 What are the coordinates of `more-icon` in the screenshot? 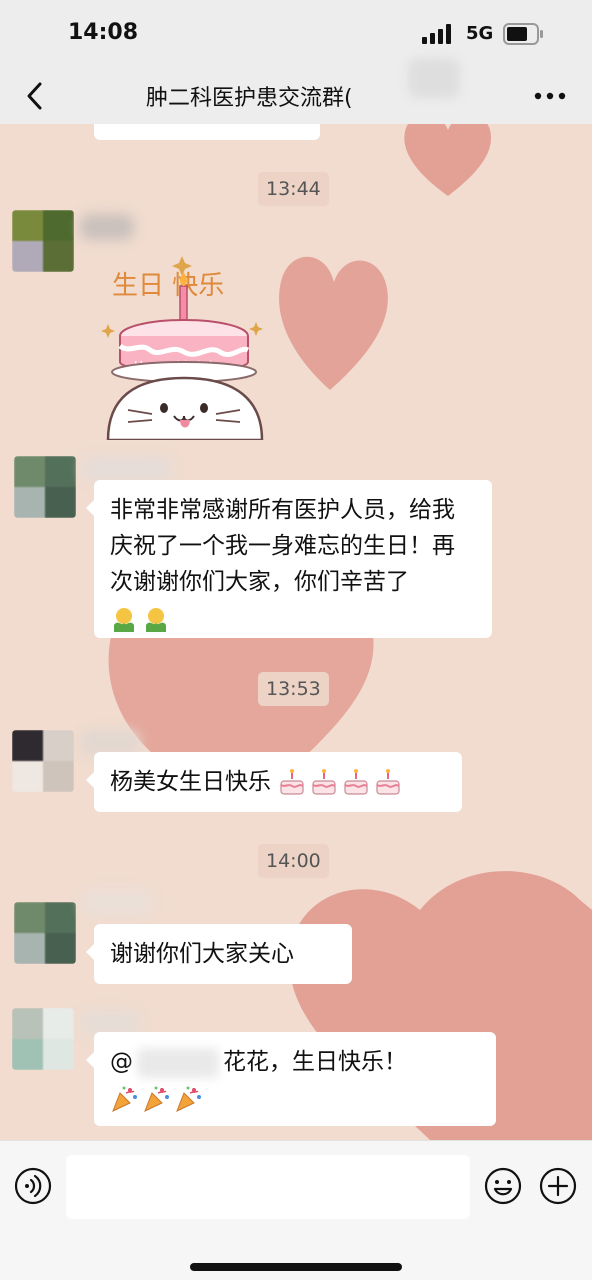 It's located at (550, 96).